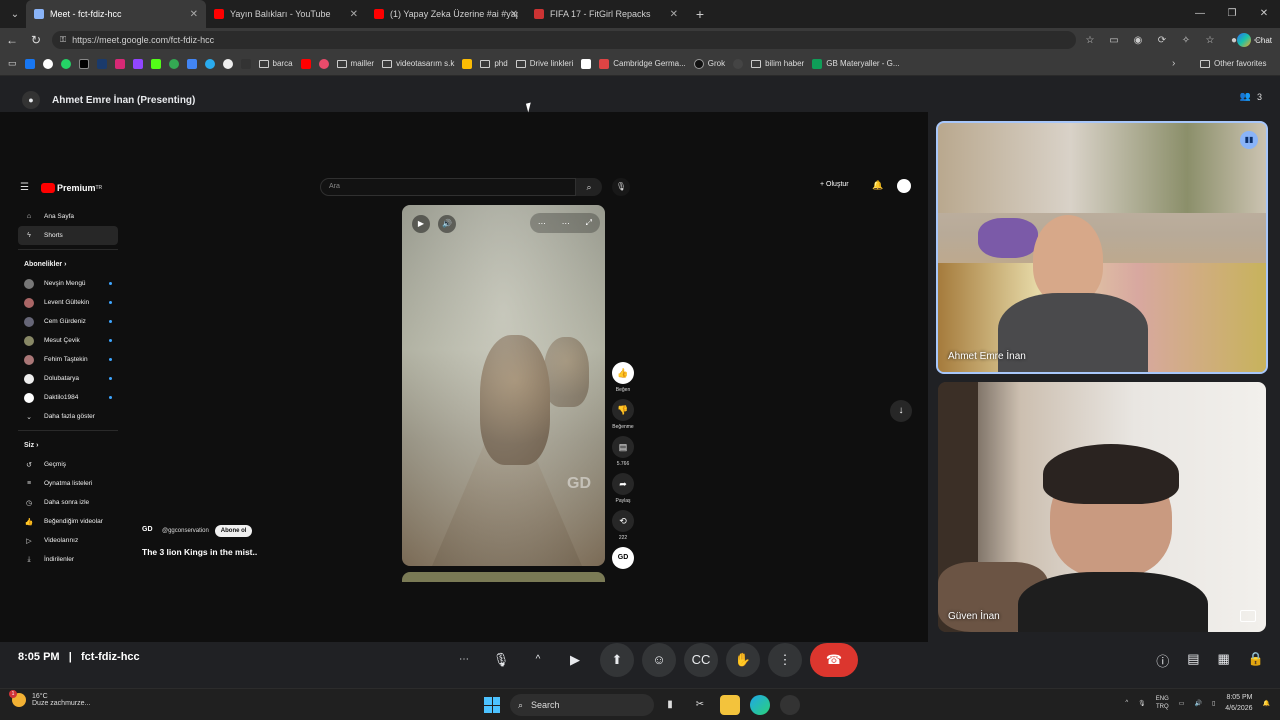 This screenshot has width=1280, height=720. I want to click on sidebar-label: İndirilenler, so click(59, 559).